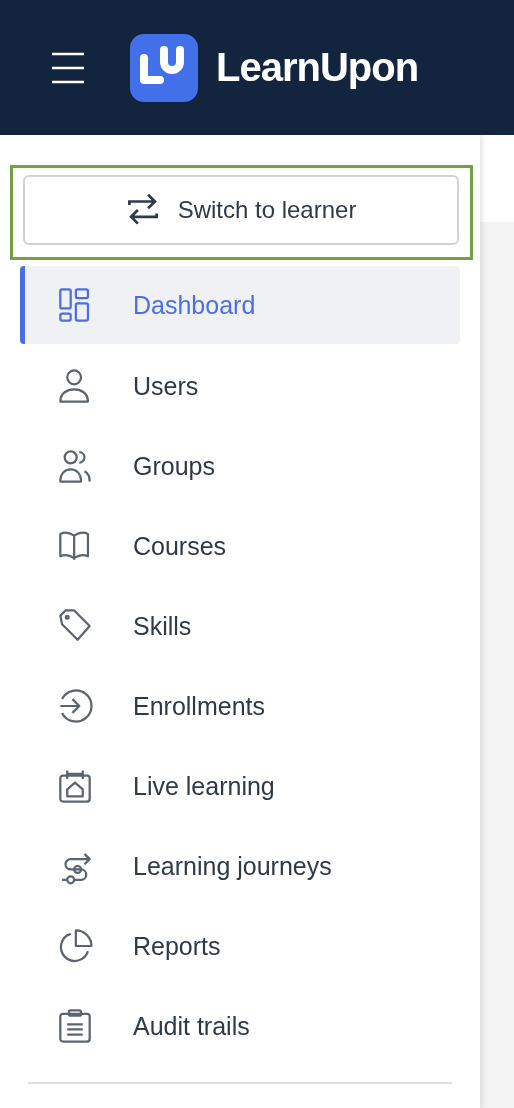 This screenshot has width=514, height=1108. Describe the element at coordinates (164, 67) in the screenshot. I see `logo-icon` at that location.